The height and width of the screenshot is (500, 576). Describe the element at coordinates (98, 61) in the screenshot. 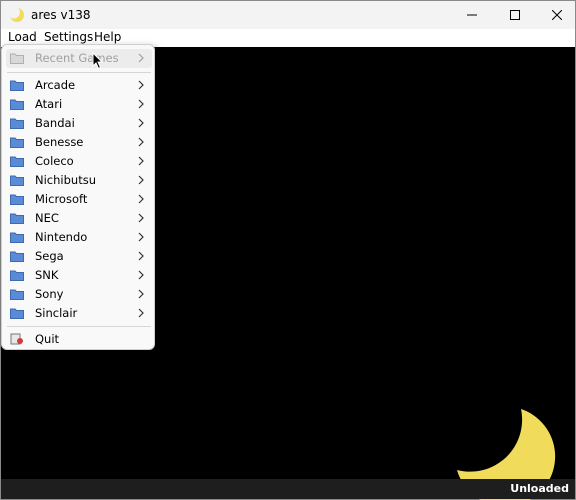

I see `mouse-cursor-icon` at that location.